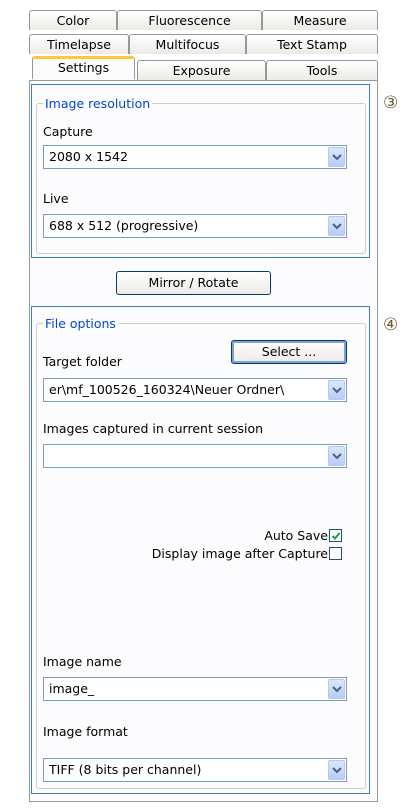 The width and height of the screenshot is (407, 809). Describe the element at coordinates (391, 103) in the screenshot. I see `callout-marker-3: ③` at that location.